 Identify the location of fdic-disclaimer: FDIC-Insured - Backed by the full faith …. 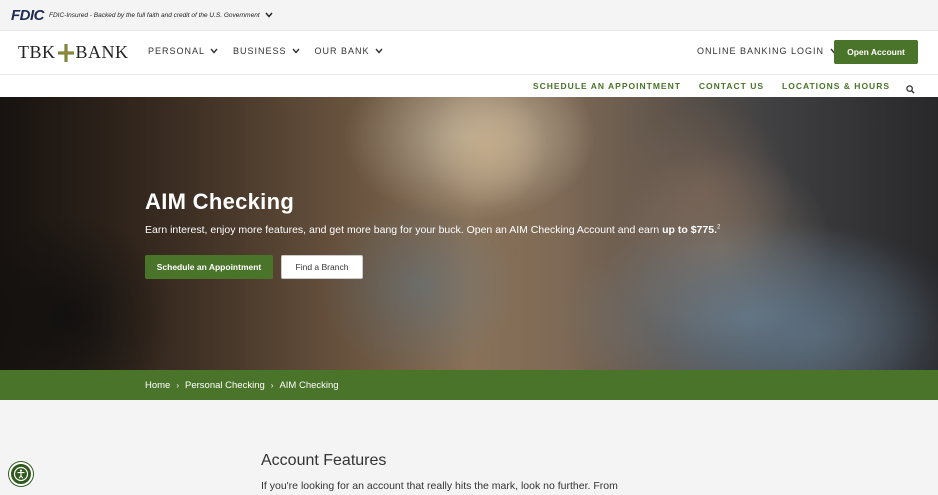
(154, 15).